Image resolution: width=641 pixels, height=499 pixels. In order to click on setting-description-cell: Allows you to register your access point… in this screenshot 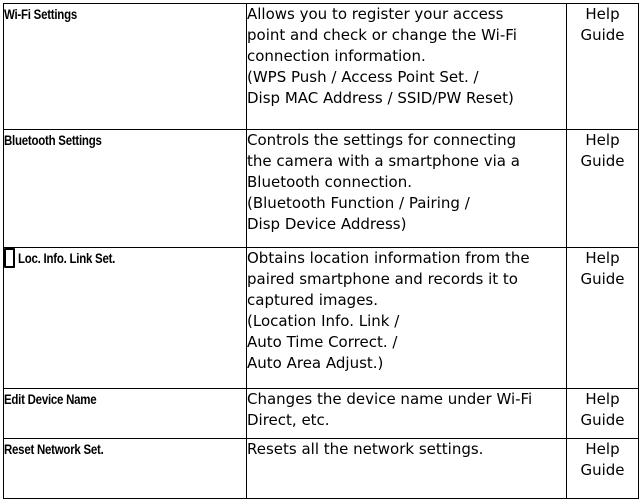, I will do `click(406, 66)`.